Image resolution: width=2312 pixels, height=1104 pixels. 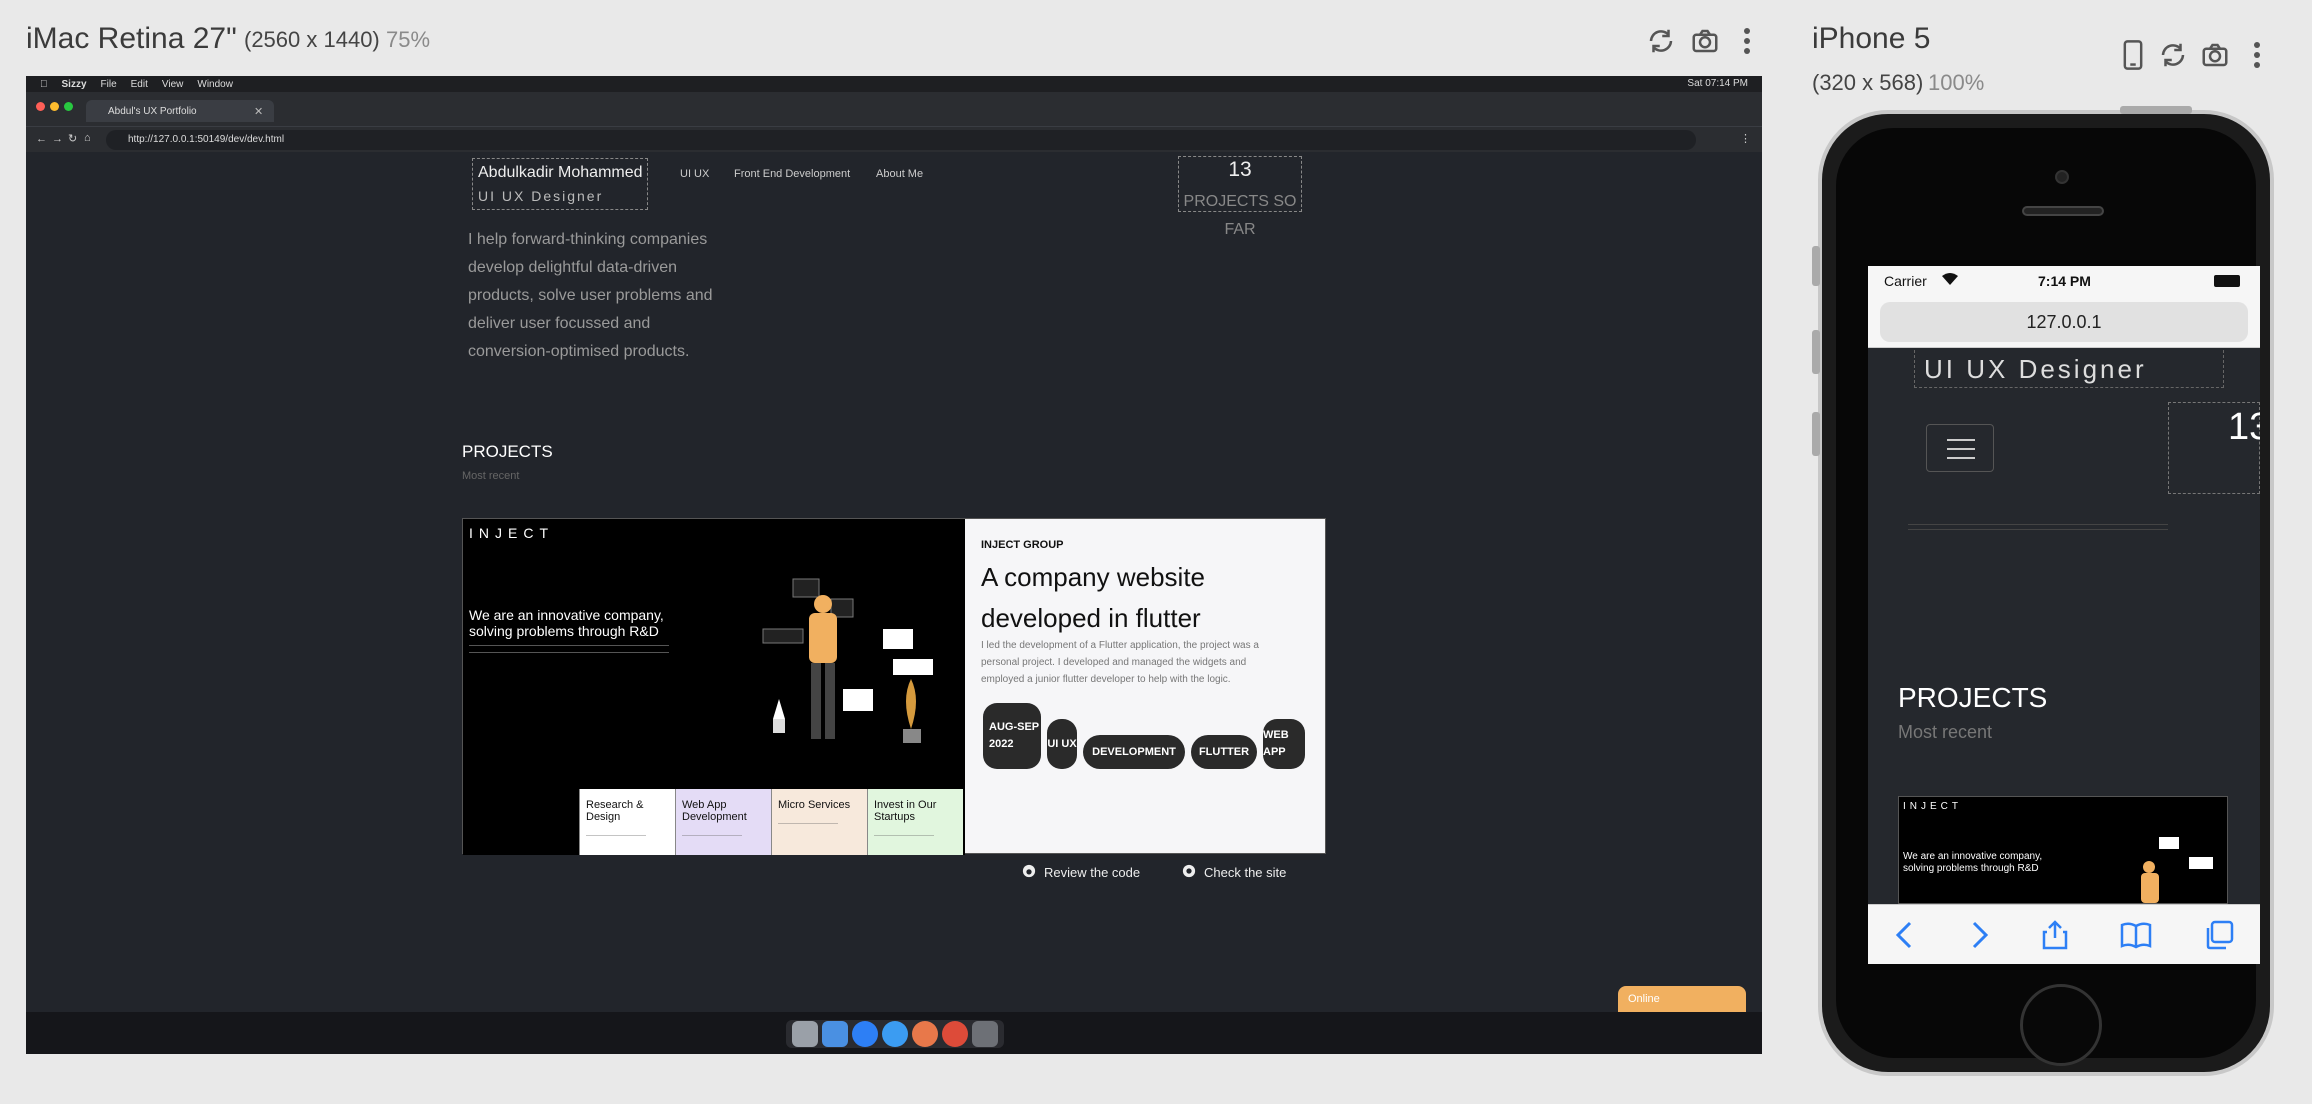 What do you see at coordinates (2219, 935) in the screenshot?
I see `tabs-icon` at bounding box center [2219, 935].